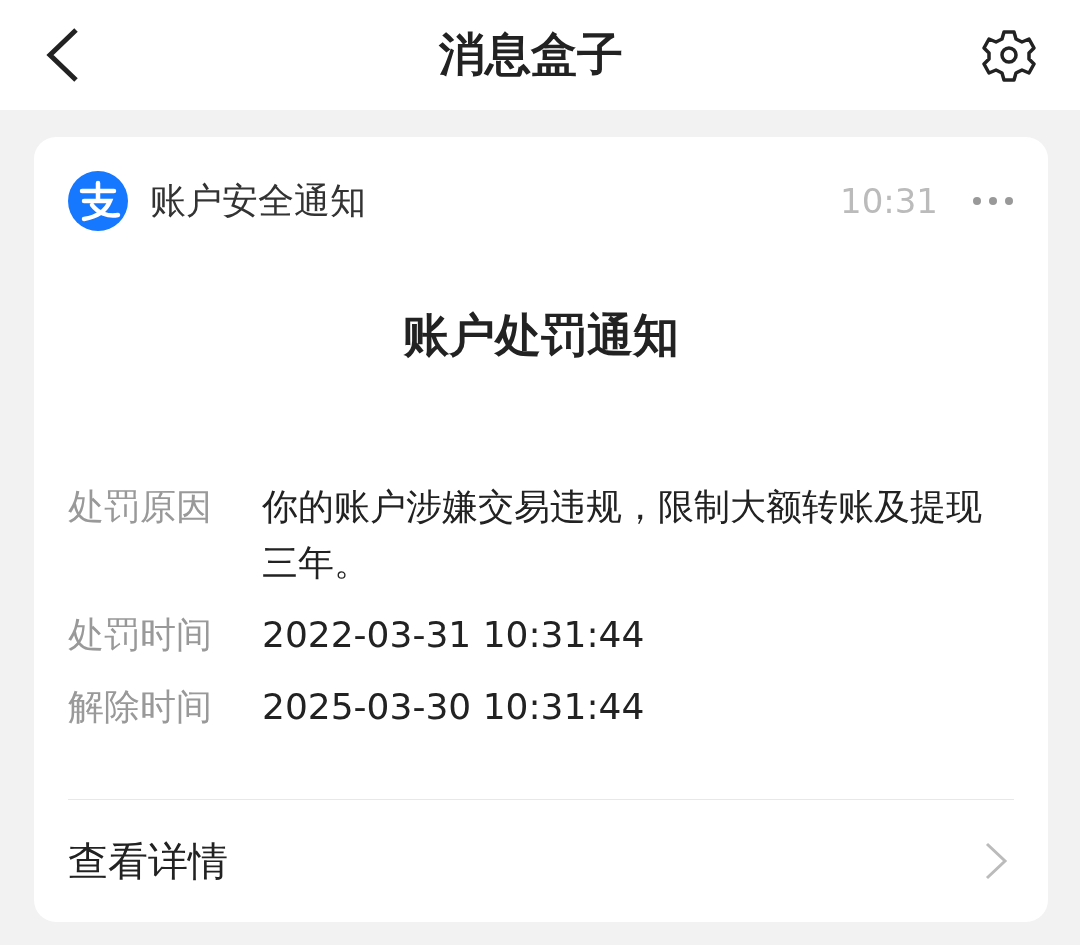  I want to click on detail-value: 你的账户涉嫌交易违规，限制大额转账及提现三年。, so click(622, 535).